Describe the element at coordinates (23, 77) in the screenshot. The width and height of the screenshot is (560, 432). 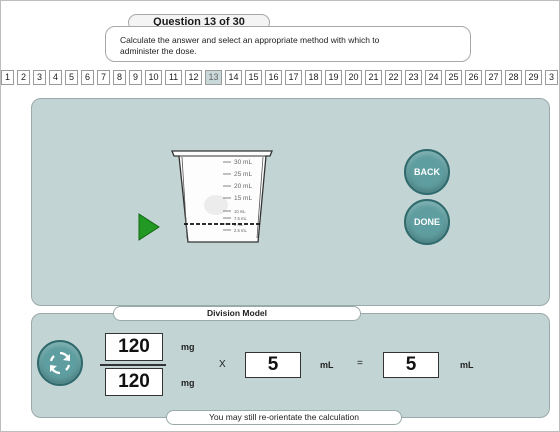
I see `question-number-2: 2` at that location.